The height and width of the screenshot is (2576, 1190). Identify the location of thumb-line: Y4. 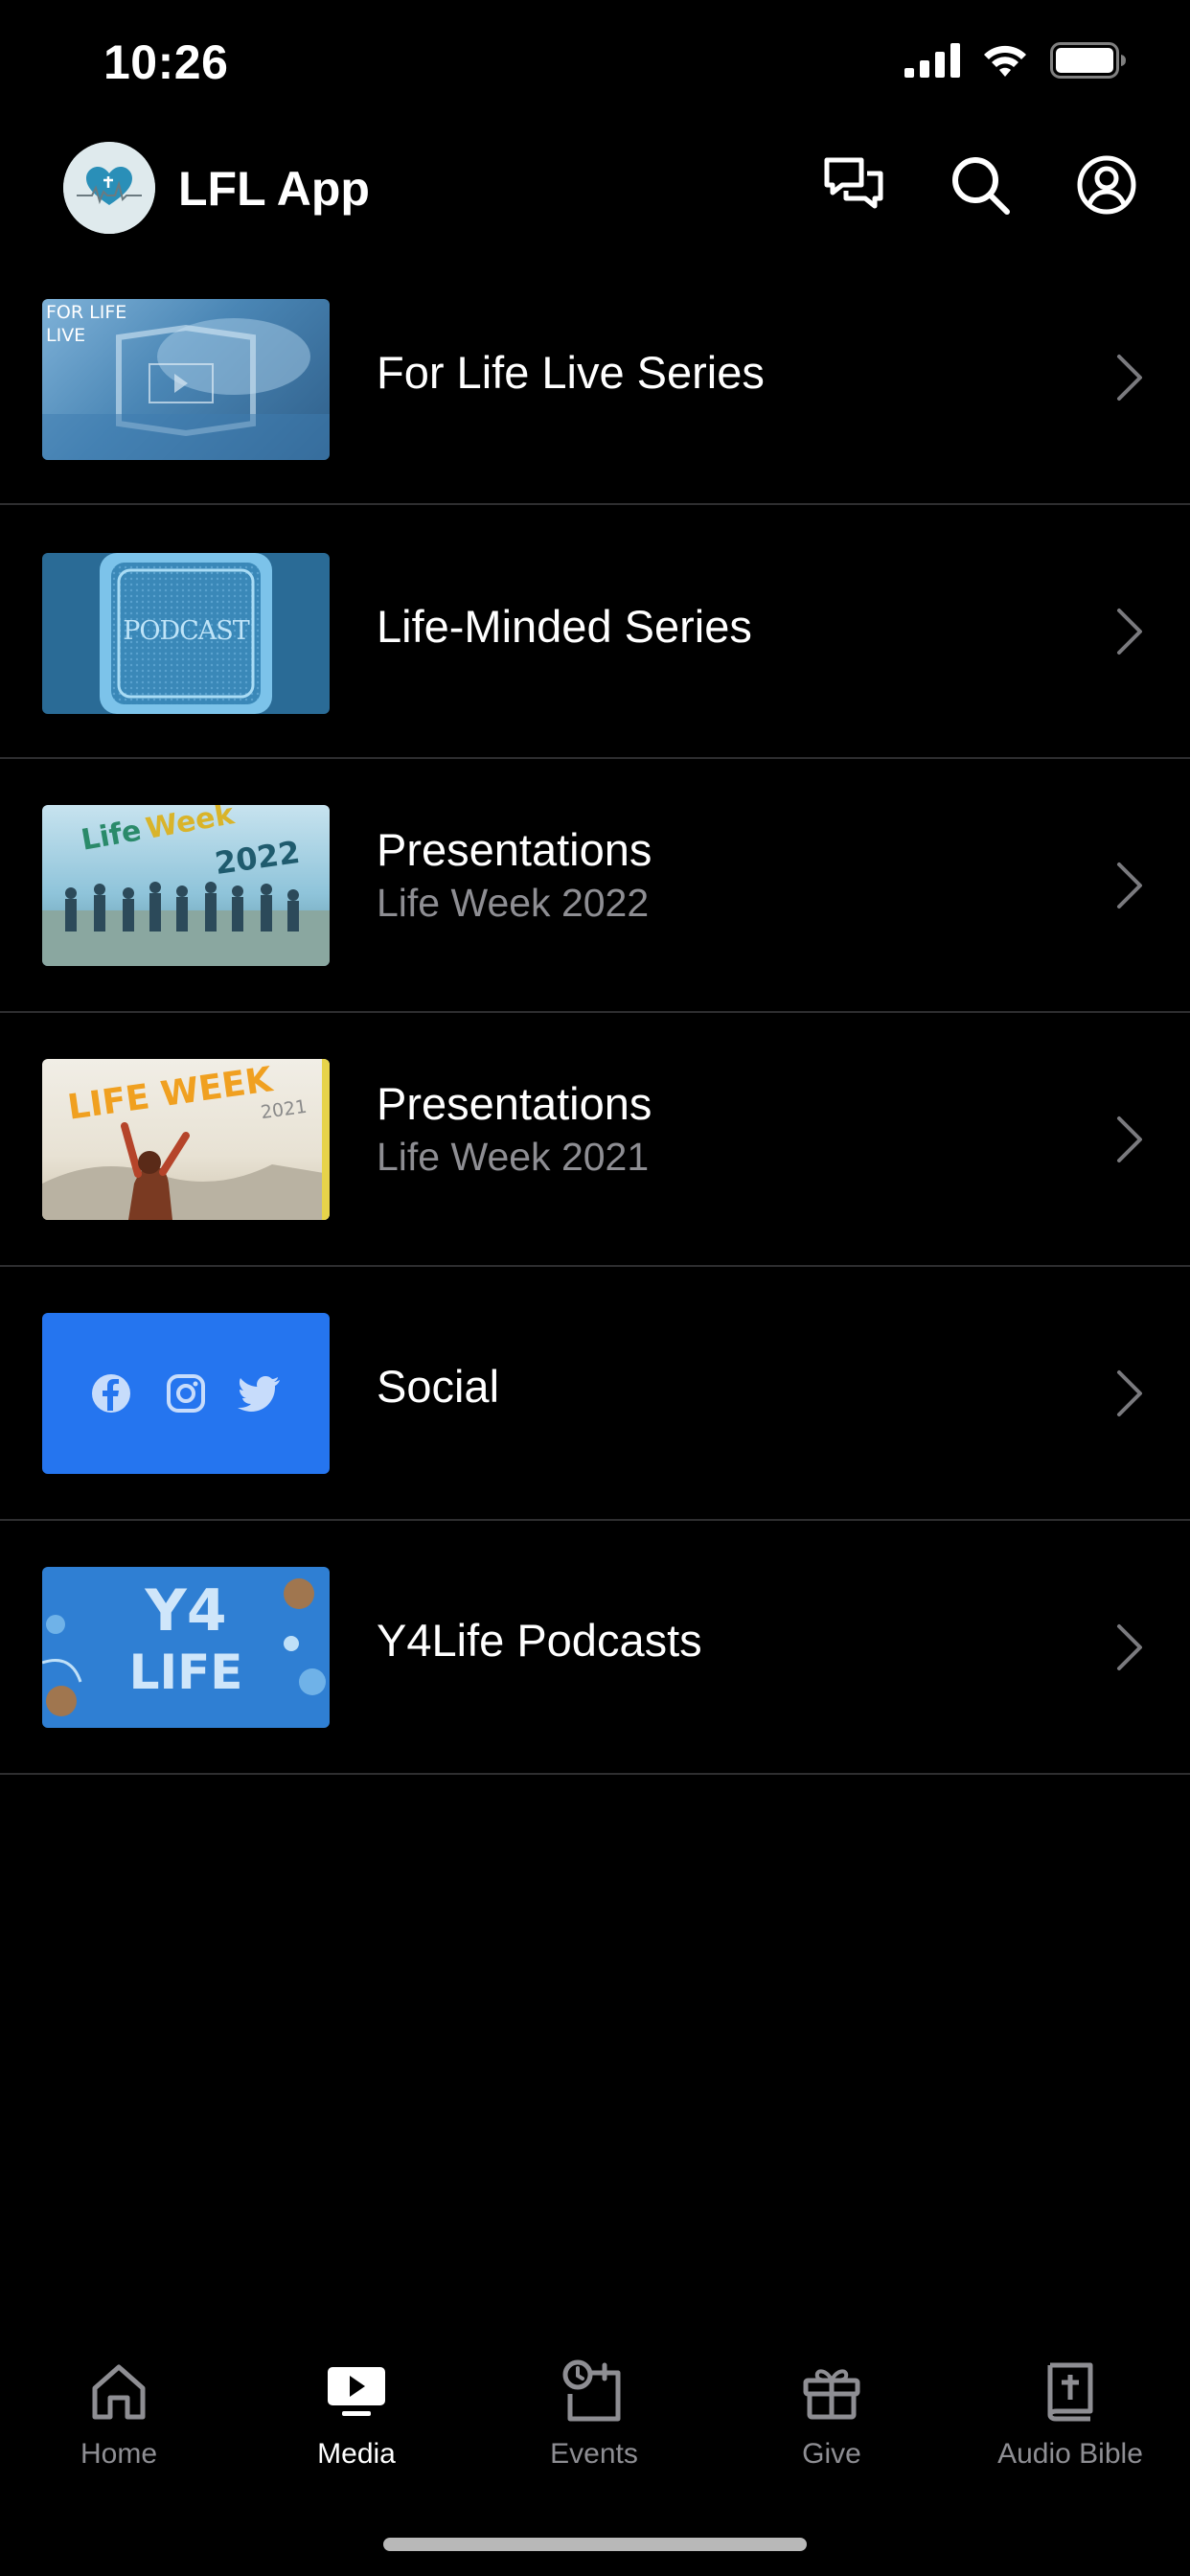
(186, 1610).